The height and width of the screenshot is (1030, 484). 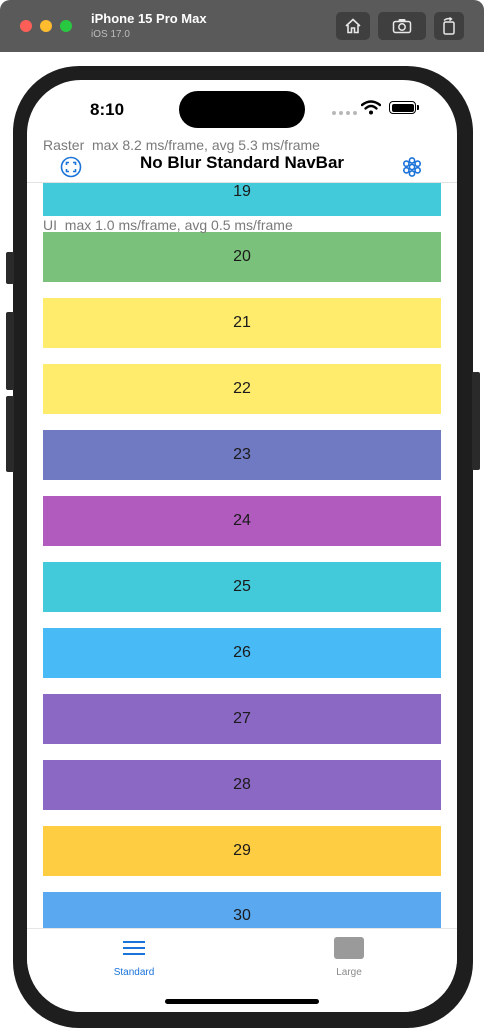 I want to click on home-icon, so click(x=353, y=26).